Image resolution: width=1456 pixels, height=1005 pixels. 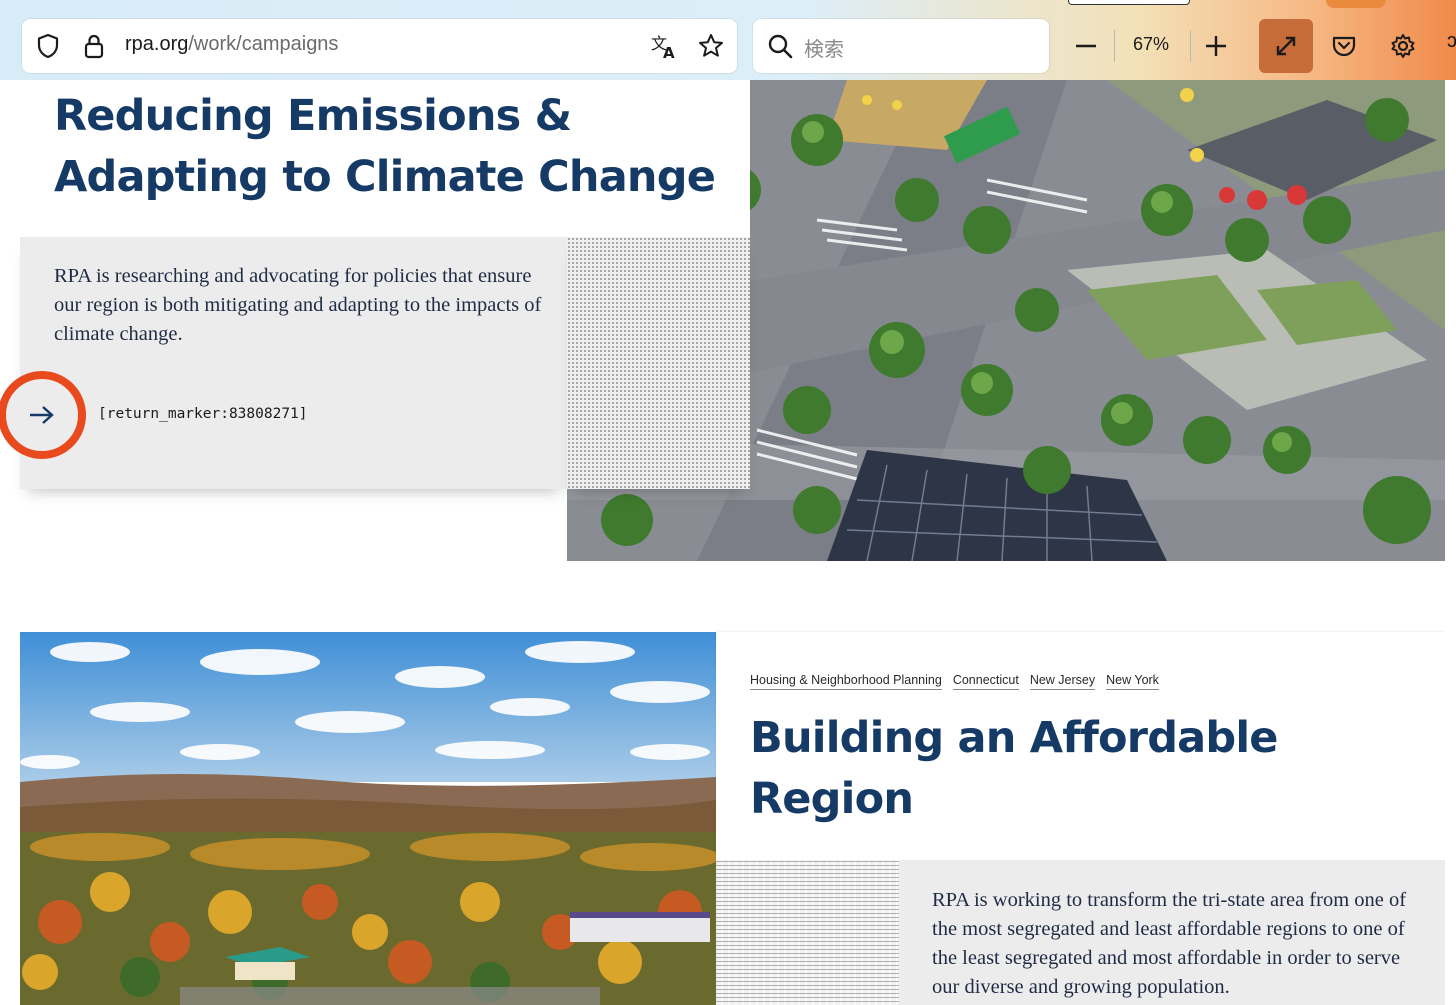 I want to click on campaign-link-button, so click(x=43, y=415).